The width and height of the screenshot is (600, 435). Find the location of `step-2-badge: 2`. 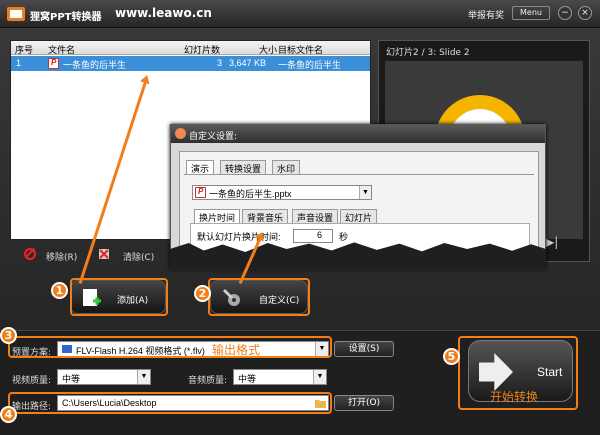

step-2-badge: 2 is located at coordinates (202, 293).